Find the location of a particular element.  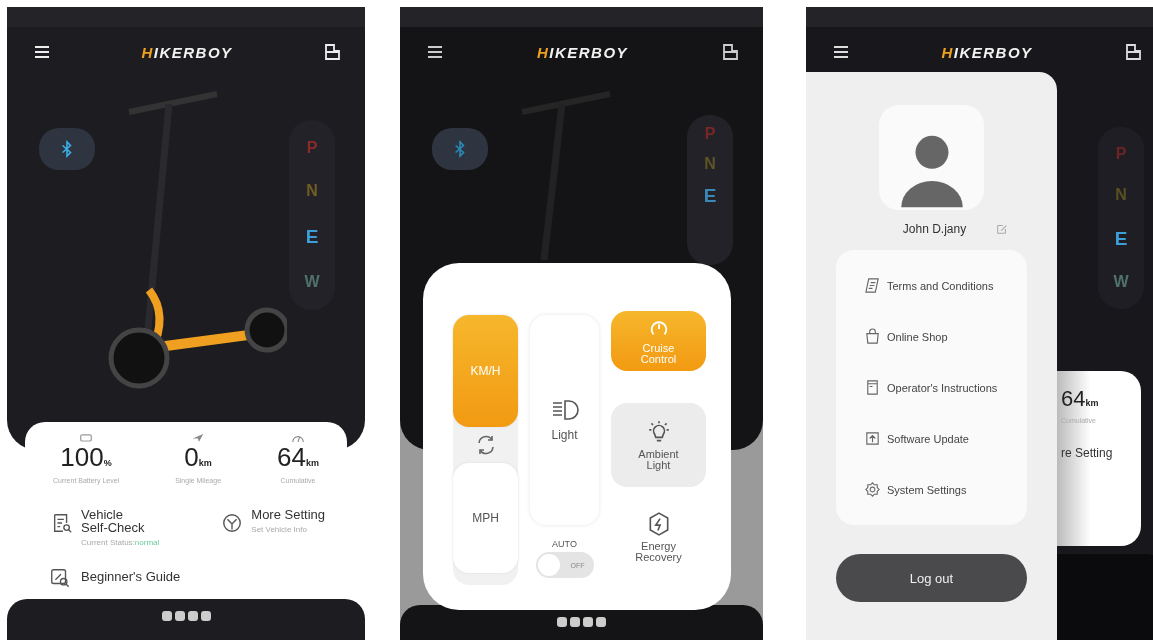

menu-item: Terms and Conditions is located at coordinates (931, 285).